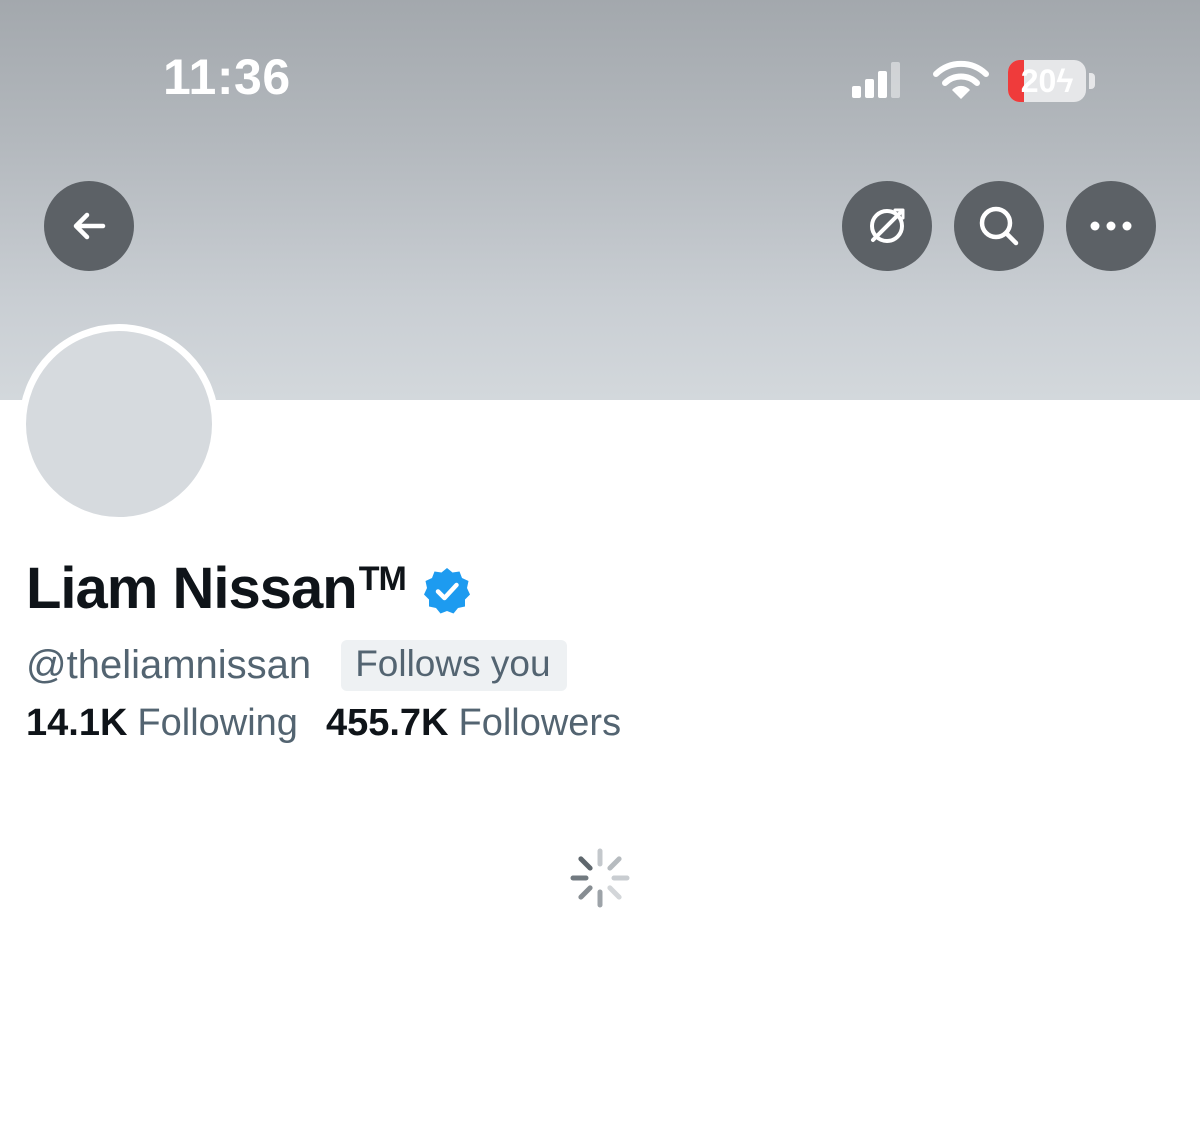 Image resolution: width=1200 pixels, height=1121 pixels. Describe the element at coordinates (227, 77) in the screenshot. I see `status-time: 11:36` at that location.